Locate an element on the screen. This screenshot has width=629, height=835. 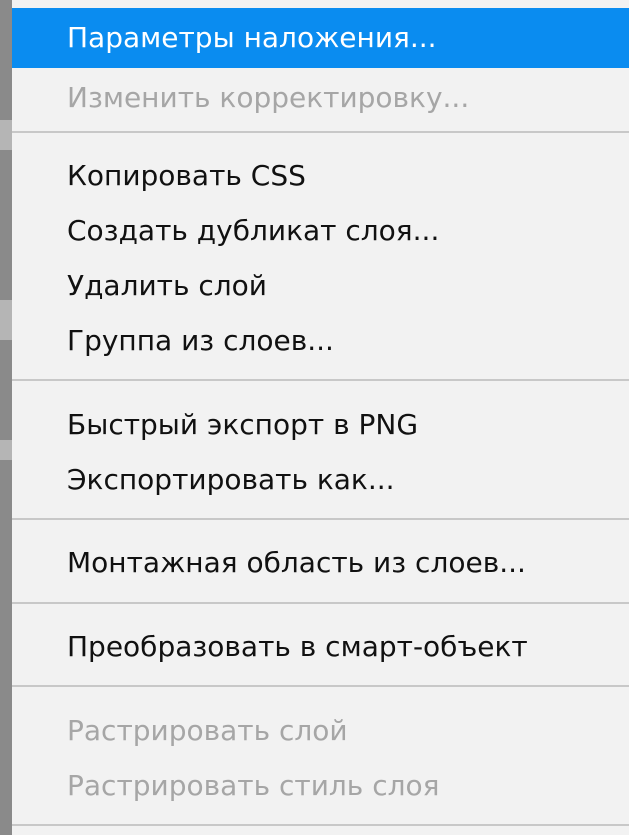
menu-item-quick-export-png: Быстрый экспорт в PNG is located at coordinates (320, 425).